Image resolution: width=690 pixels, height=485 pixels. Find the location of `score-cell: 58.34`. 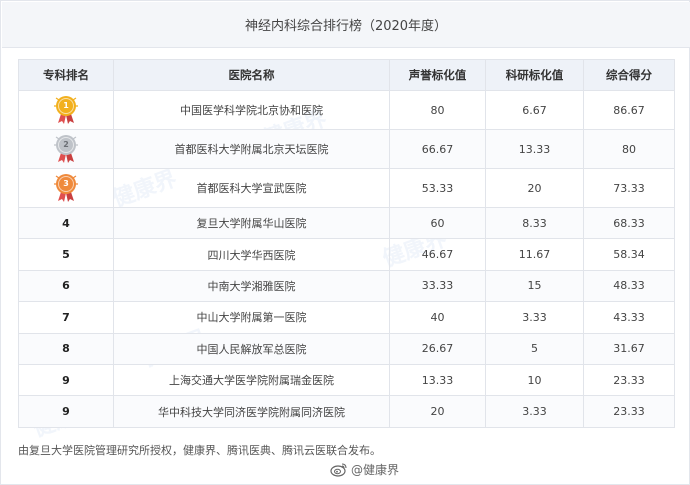

score-cell: 58.34 is located at coordinates (629, 254).